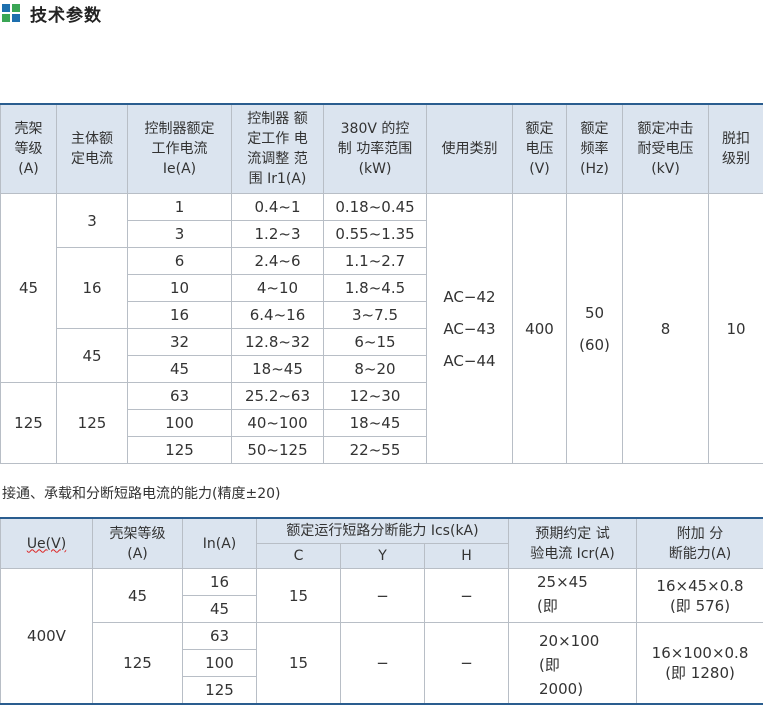  What do you see at coordinates (277, 450) in the screenshot?
I see `range-cell: 50~125` at bounding box center [277, 450].